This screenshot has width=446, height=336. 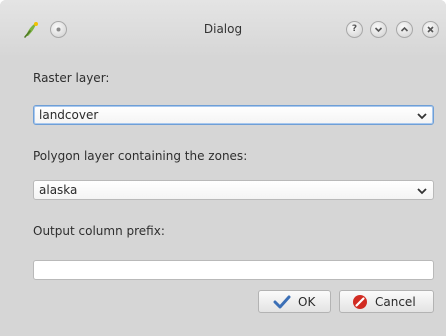 What do you see at coordinates (307, 301) in the screenshot?
I see `ok-button-label: OK` at bounding box center [307, 301].